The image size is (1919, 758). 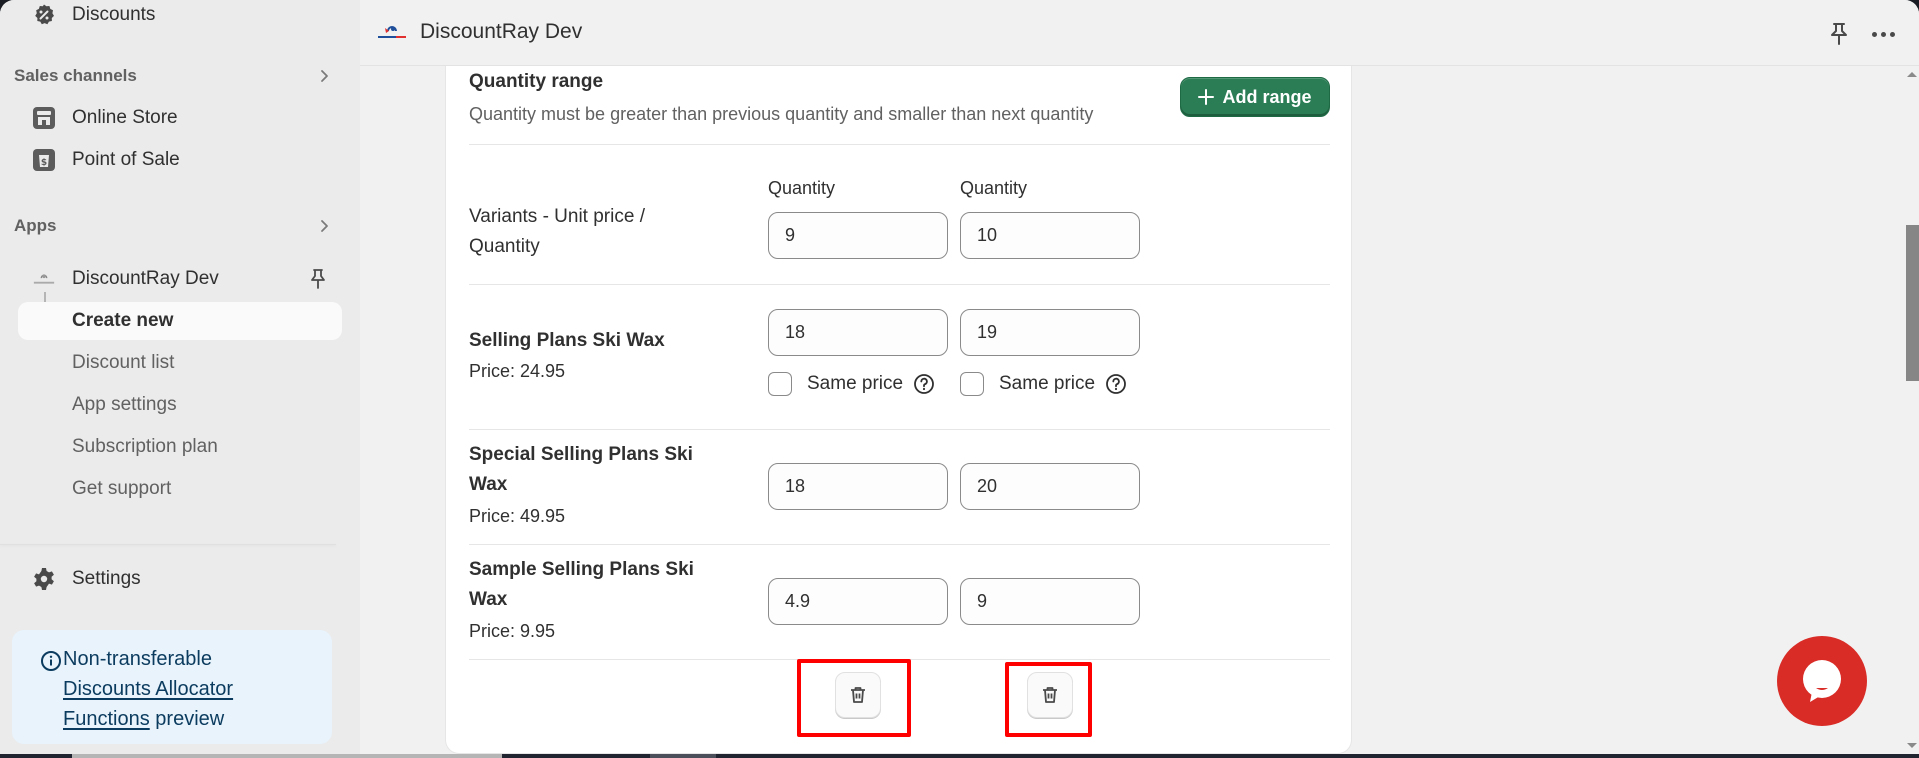 What do you see at coordinates (180, 405) in the screenshot?
I see `sidebar-item-app-settings: App settings` at bounding box center [180, 405].